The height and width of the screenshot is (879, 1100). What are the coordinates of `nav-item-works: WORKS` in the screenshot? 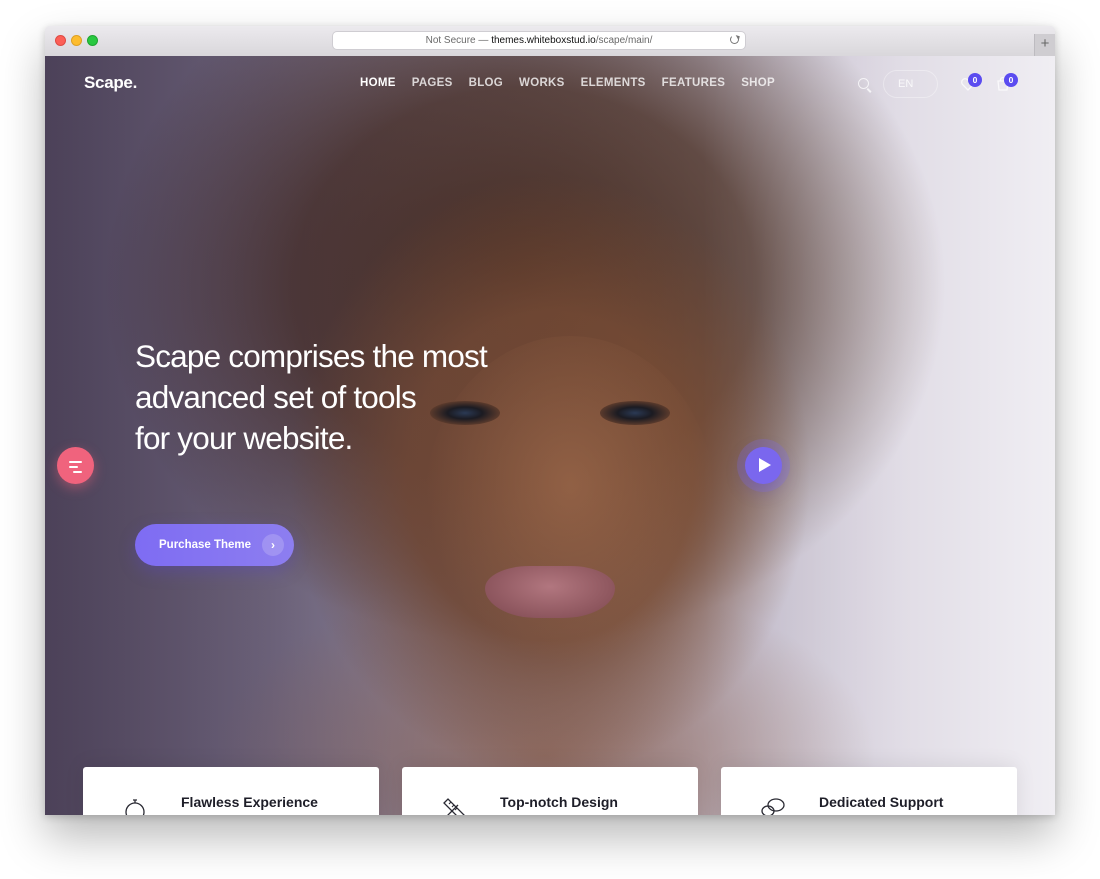 It's located at (542, 83).